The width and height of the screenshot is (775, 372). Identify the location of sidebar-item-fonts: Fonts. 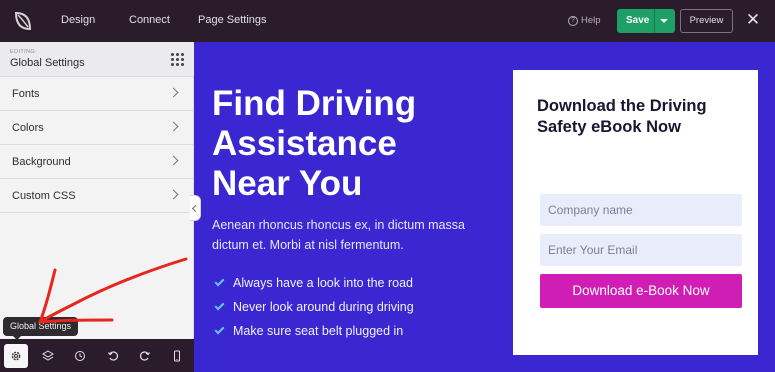
(97, 94).